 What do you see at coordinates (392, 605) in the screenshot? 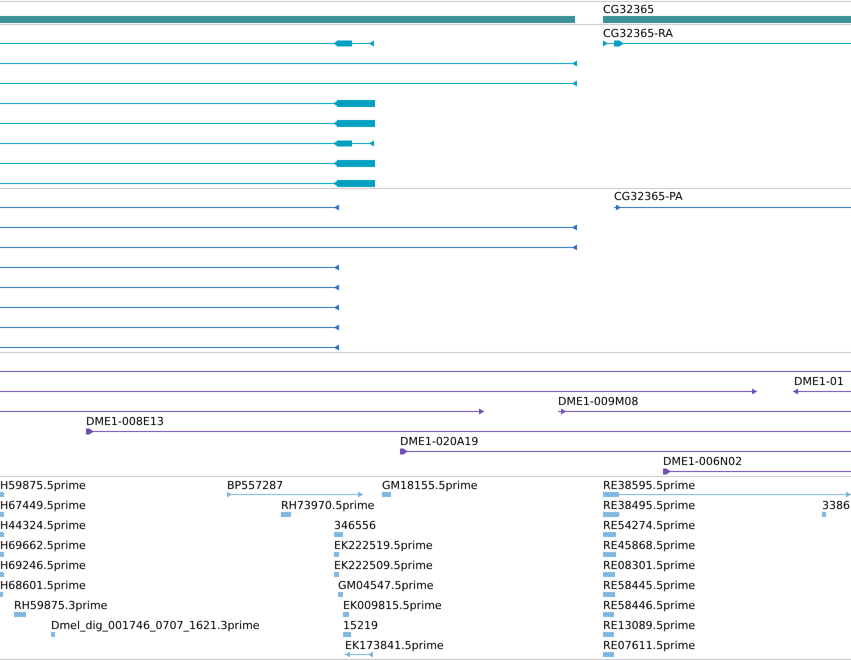
I see `feature-label: EK009815.5prime` at bounding box center [392, 605].